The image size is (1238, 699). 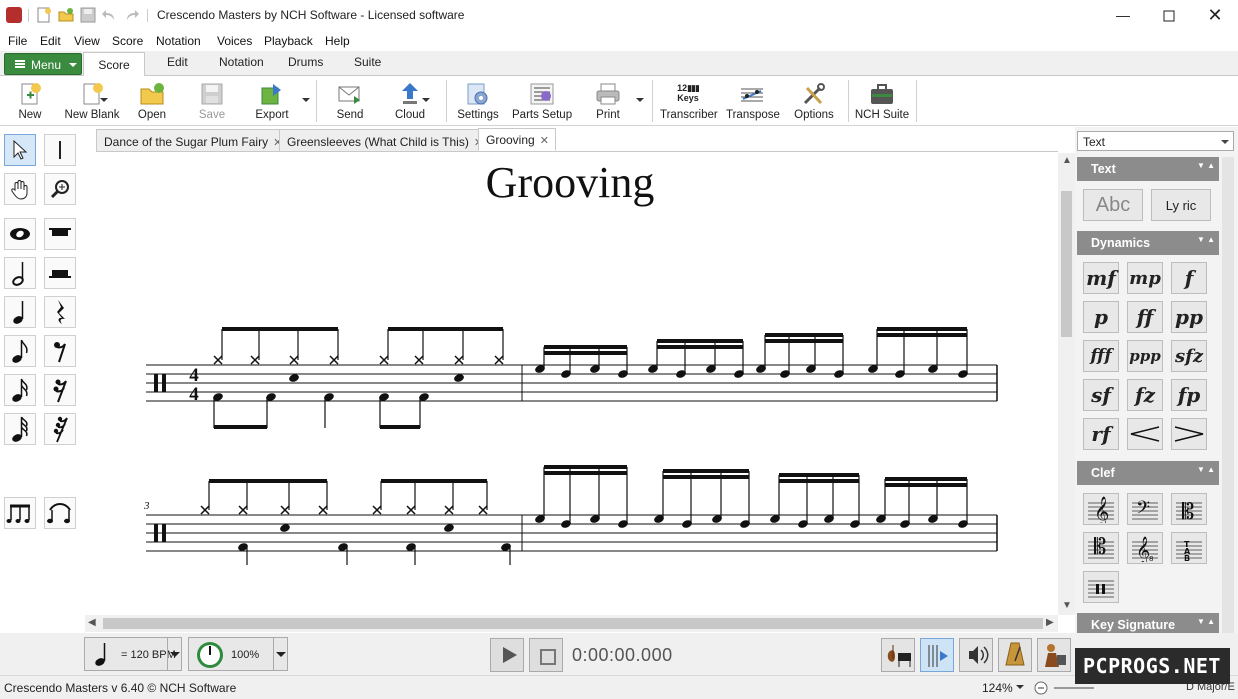 I want to click on new-button: New, so click(x=30, y=101).